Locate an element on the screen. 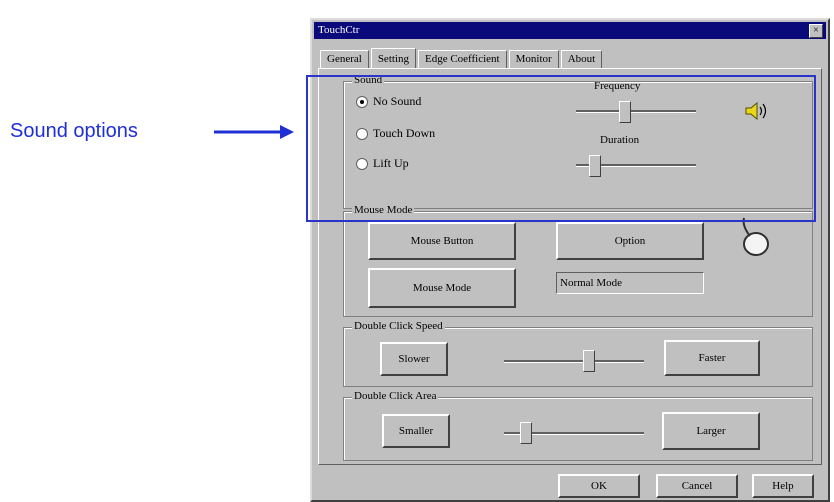 This screenshot has height=502, width=834. sound-options-callout-label: Sound options is located at coordinates (74, 131).